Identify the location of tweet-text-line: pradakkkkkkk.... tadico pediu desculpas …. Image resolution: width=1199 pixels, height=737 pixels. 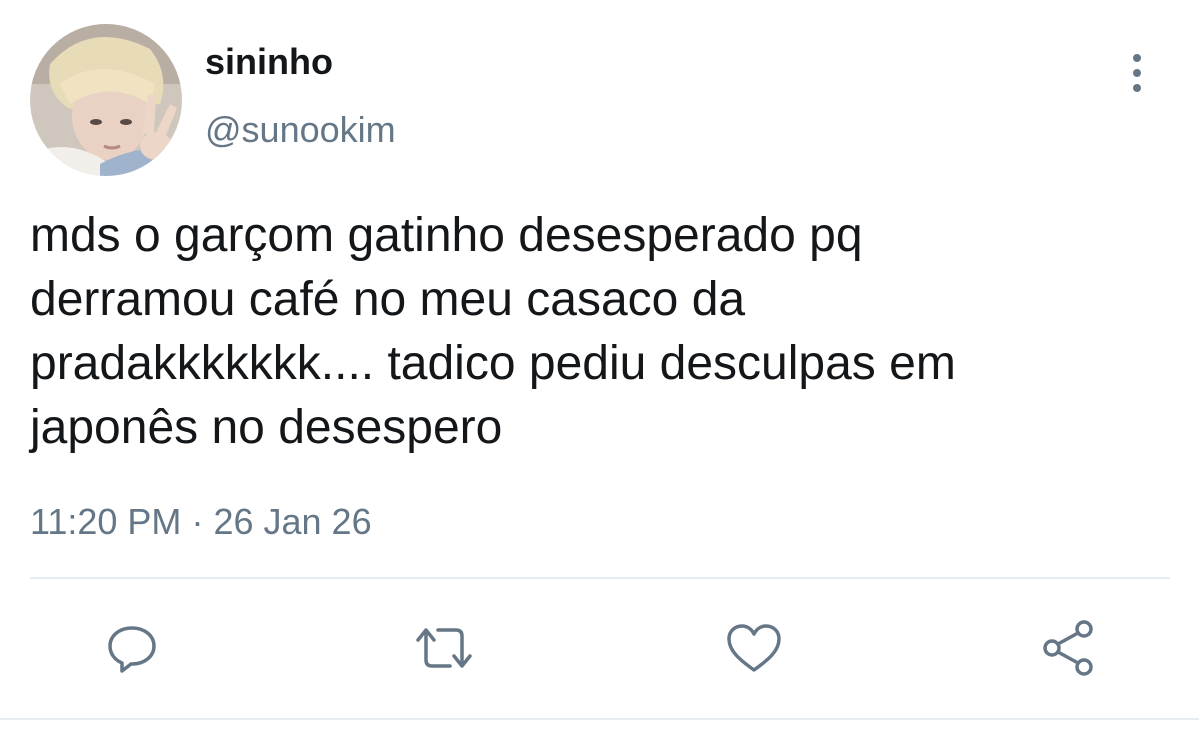
(493, 363).